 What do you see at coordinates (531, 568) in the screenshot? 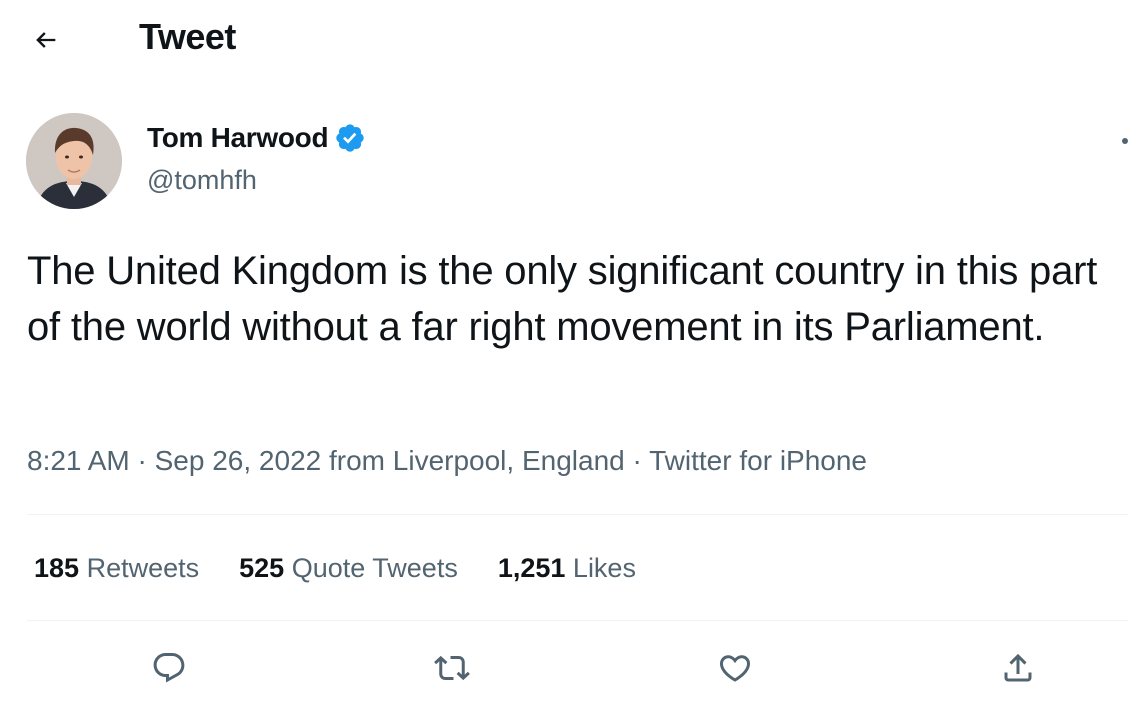
I see `likes-count: 1,251` at bounding box center [531, 568].